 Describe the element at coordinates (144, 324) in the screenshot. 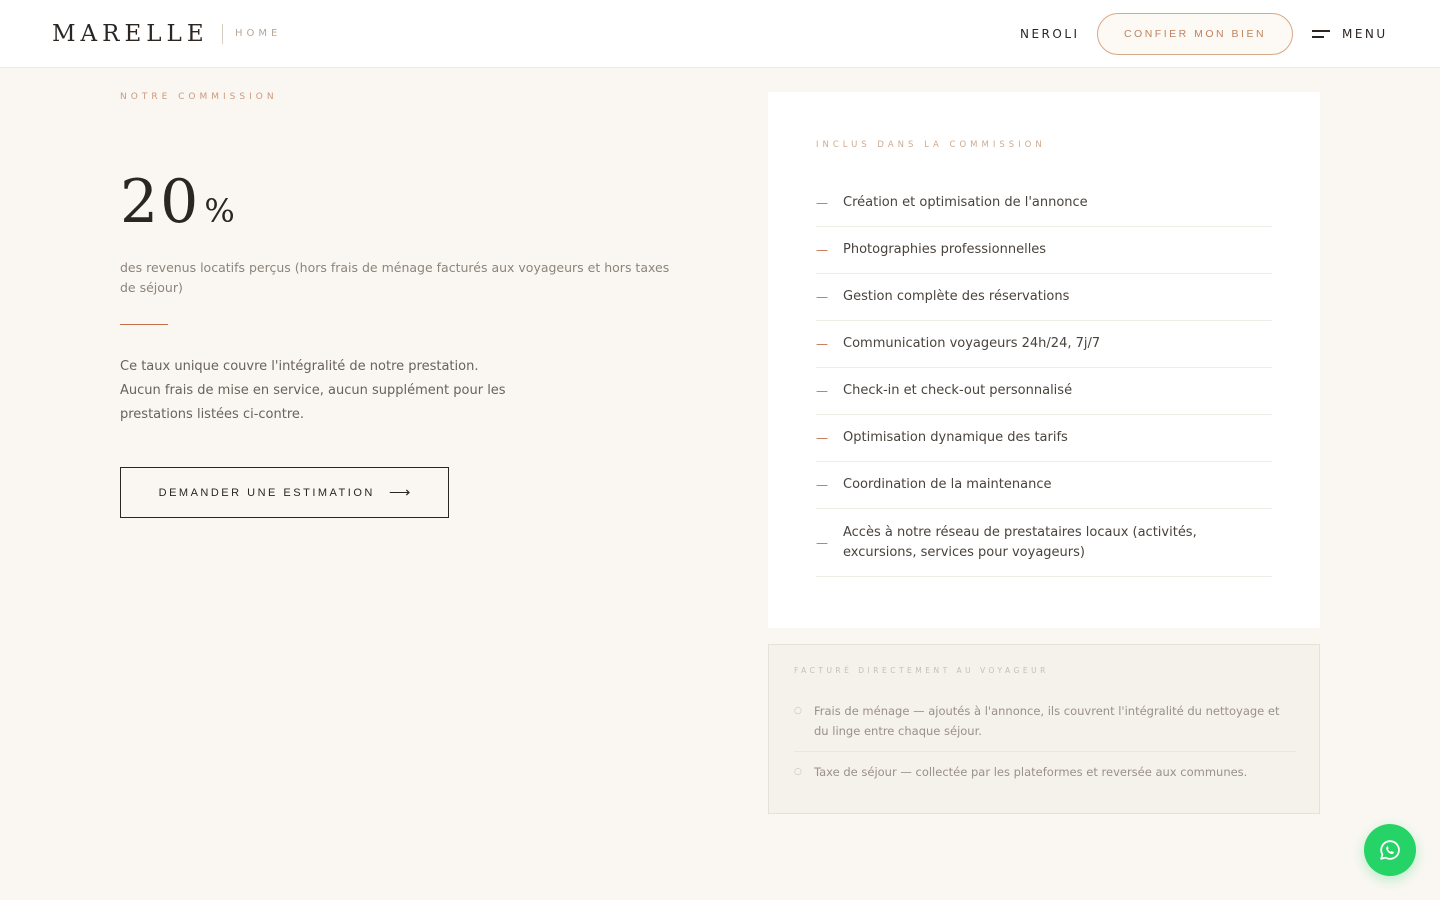

I see `accent-divider` at that location.